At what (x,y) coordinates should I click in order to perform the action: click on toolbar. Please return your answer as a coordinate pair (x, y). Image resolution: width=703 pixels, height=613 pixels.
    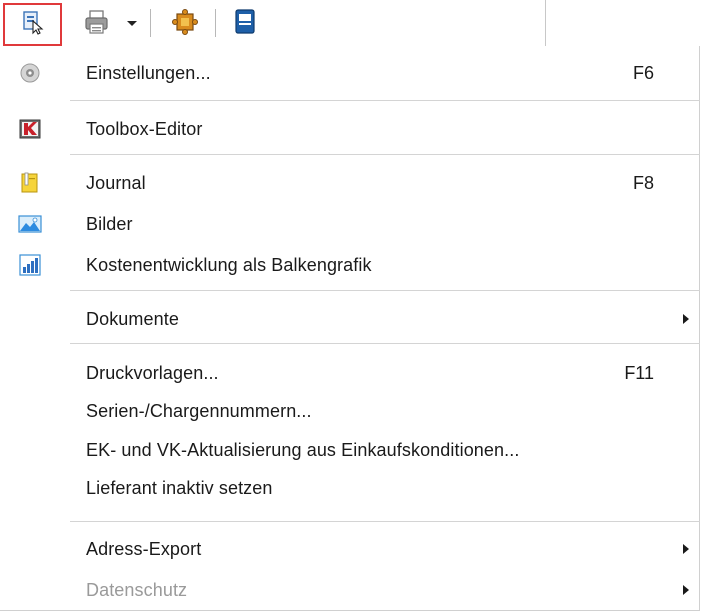
    Looking at the image, I should click on (273, 23).